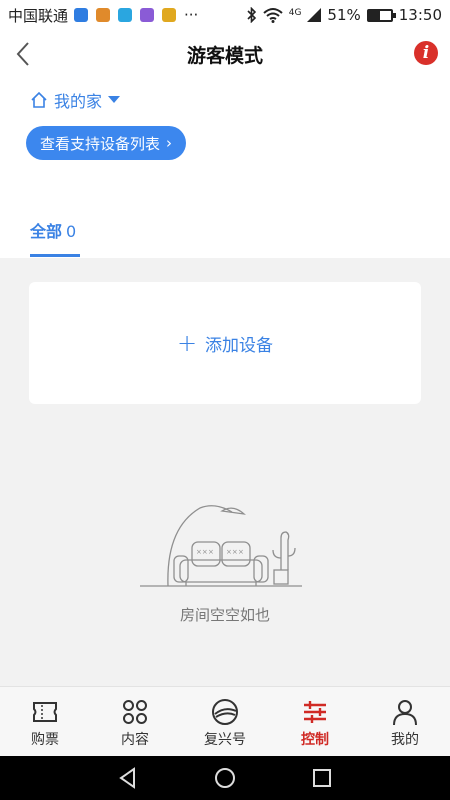 This screenshot has width=450, height=800. I want to click on page-title: 游客模式, so click(224, 55).